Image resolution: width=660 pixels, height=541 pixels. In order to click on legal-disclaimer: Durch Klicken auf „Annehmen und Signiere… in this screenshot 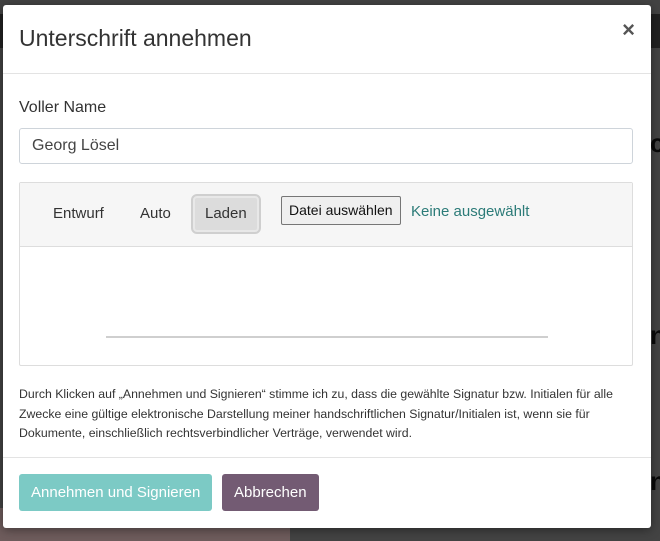, I will do `click(316, 413)`.